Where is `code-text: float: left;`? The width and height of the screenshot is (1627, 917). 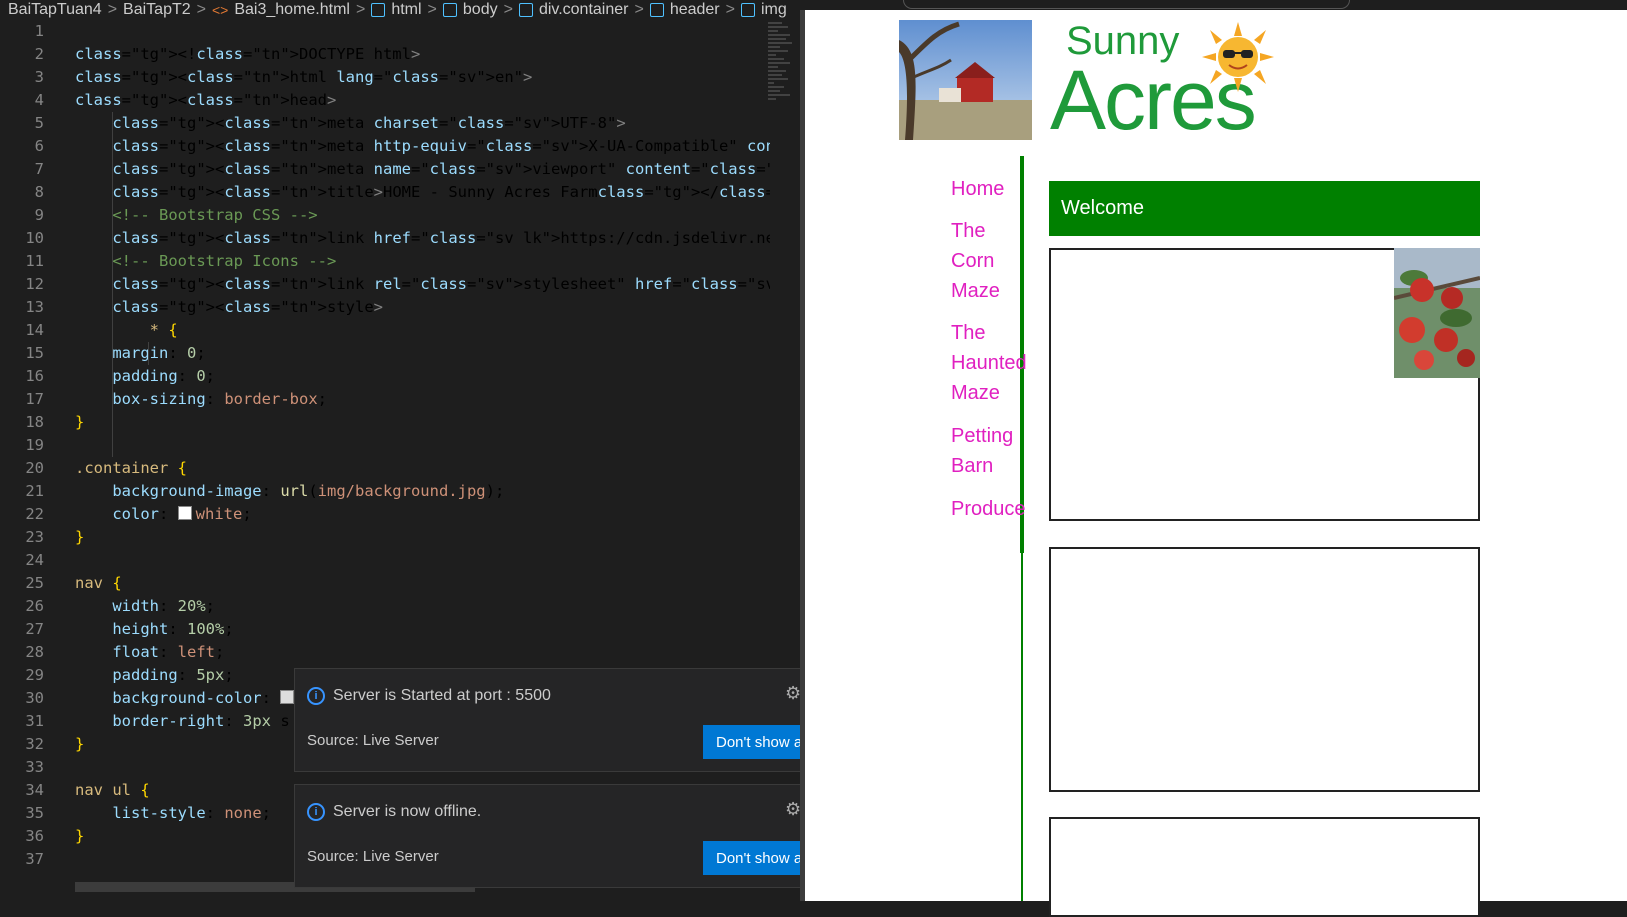
code-text: float: left; is located at coordinates (168, 652).